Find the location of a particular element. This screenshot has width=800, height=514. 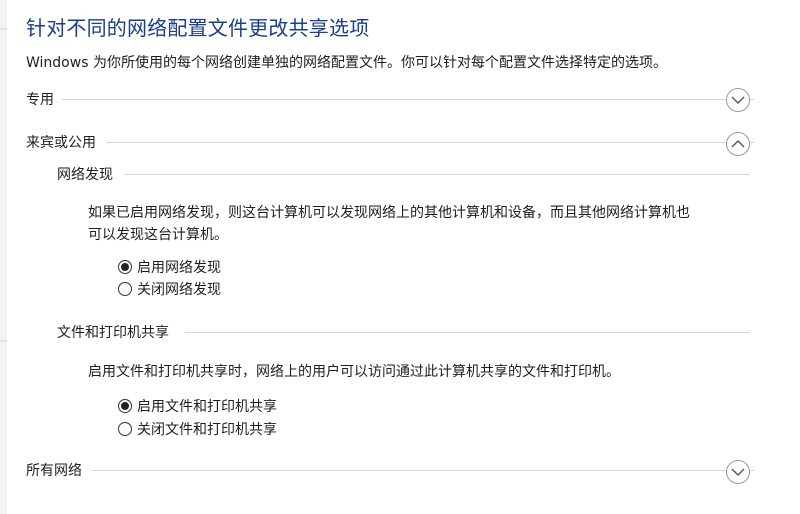

radio-enable-file-printer-sharing: 启用文件和打印机共享 is located at coordinates (197, 406).